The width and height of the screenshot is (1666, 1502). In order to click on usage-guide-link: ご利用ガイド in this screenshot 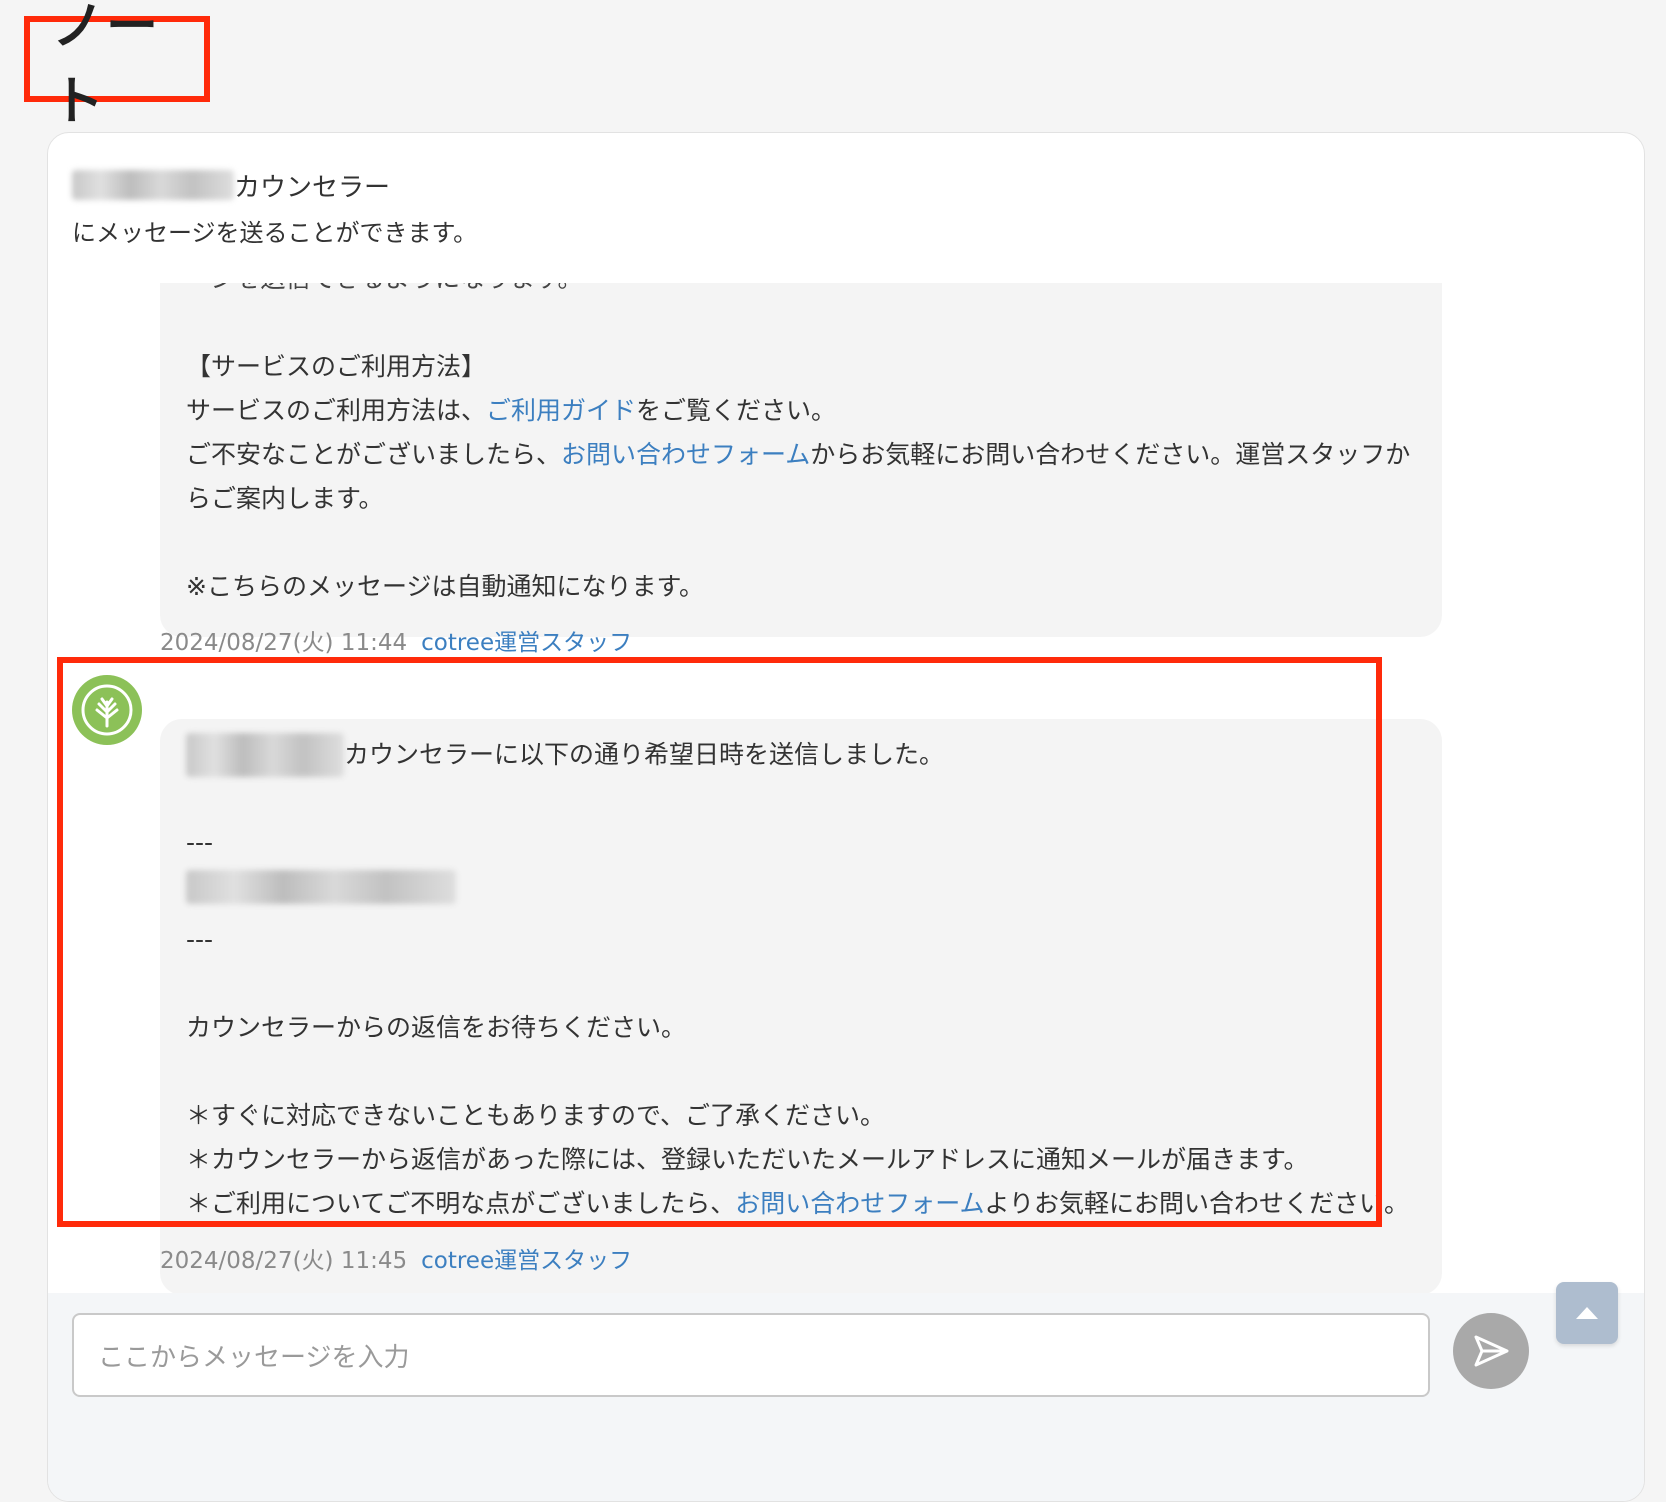, I will do `click(561, 410)`.